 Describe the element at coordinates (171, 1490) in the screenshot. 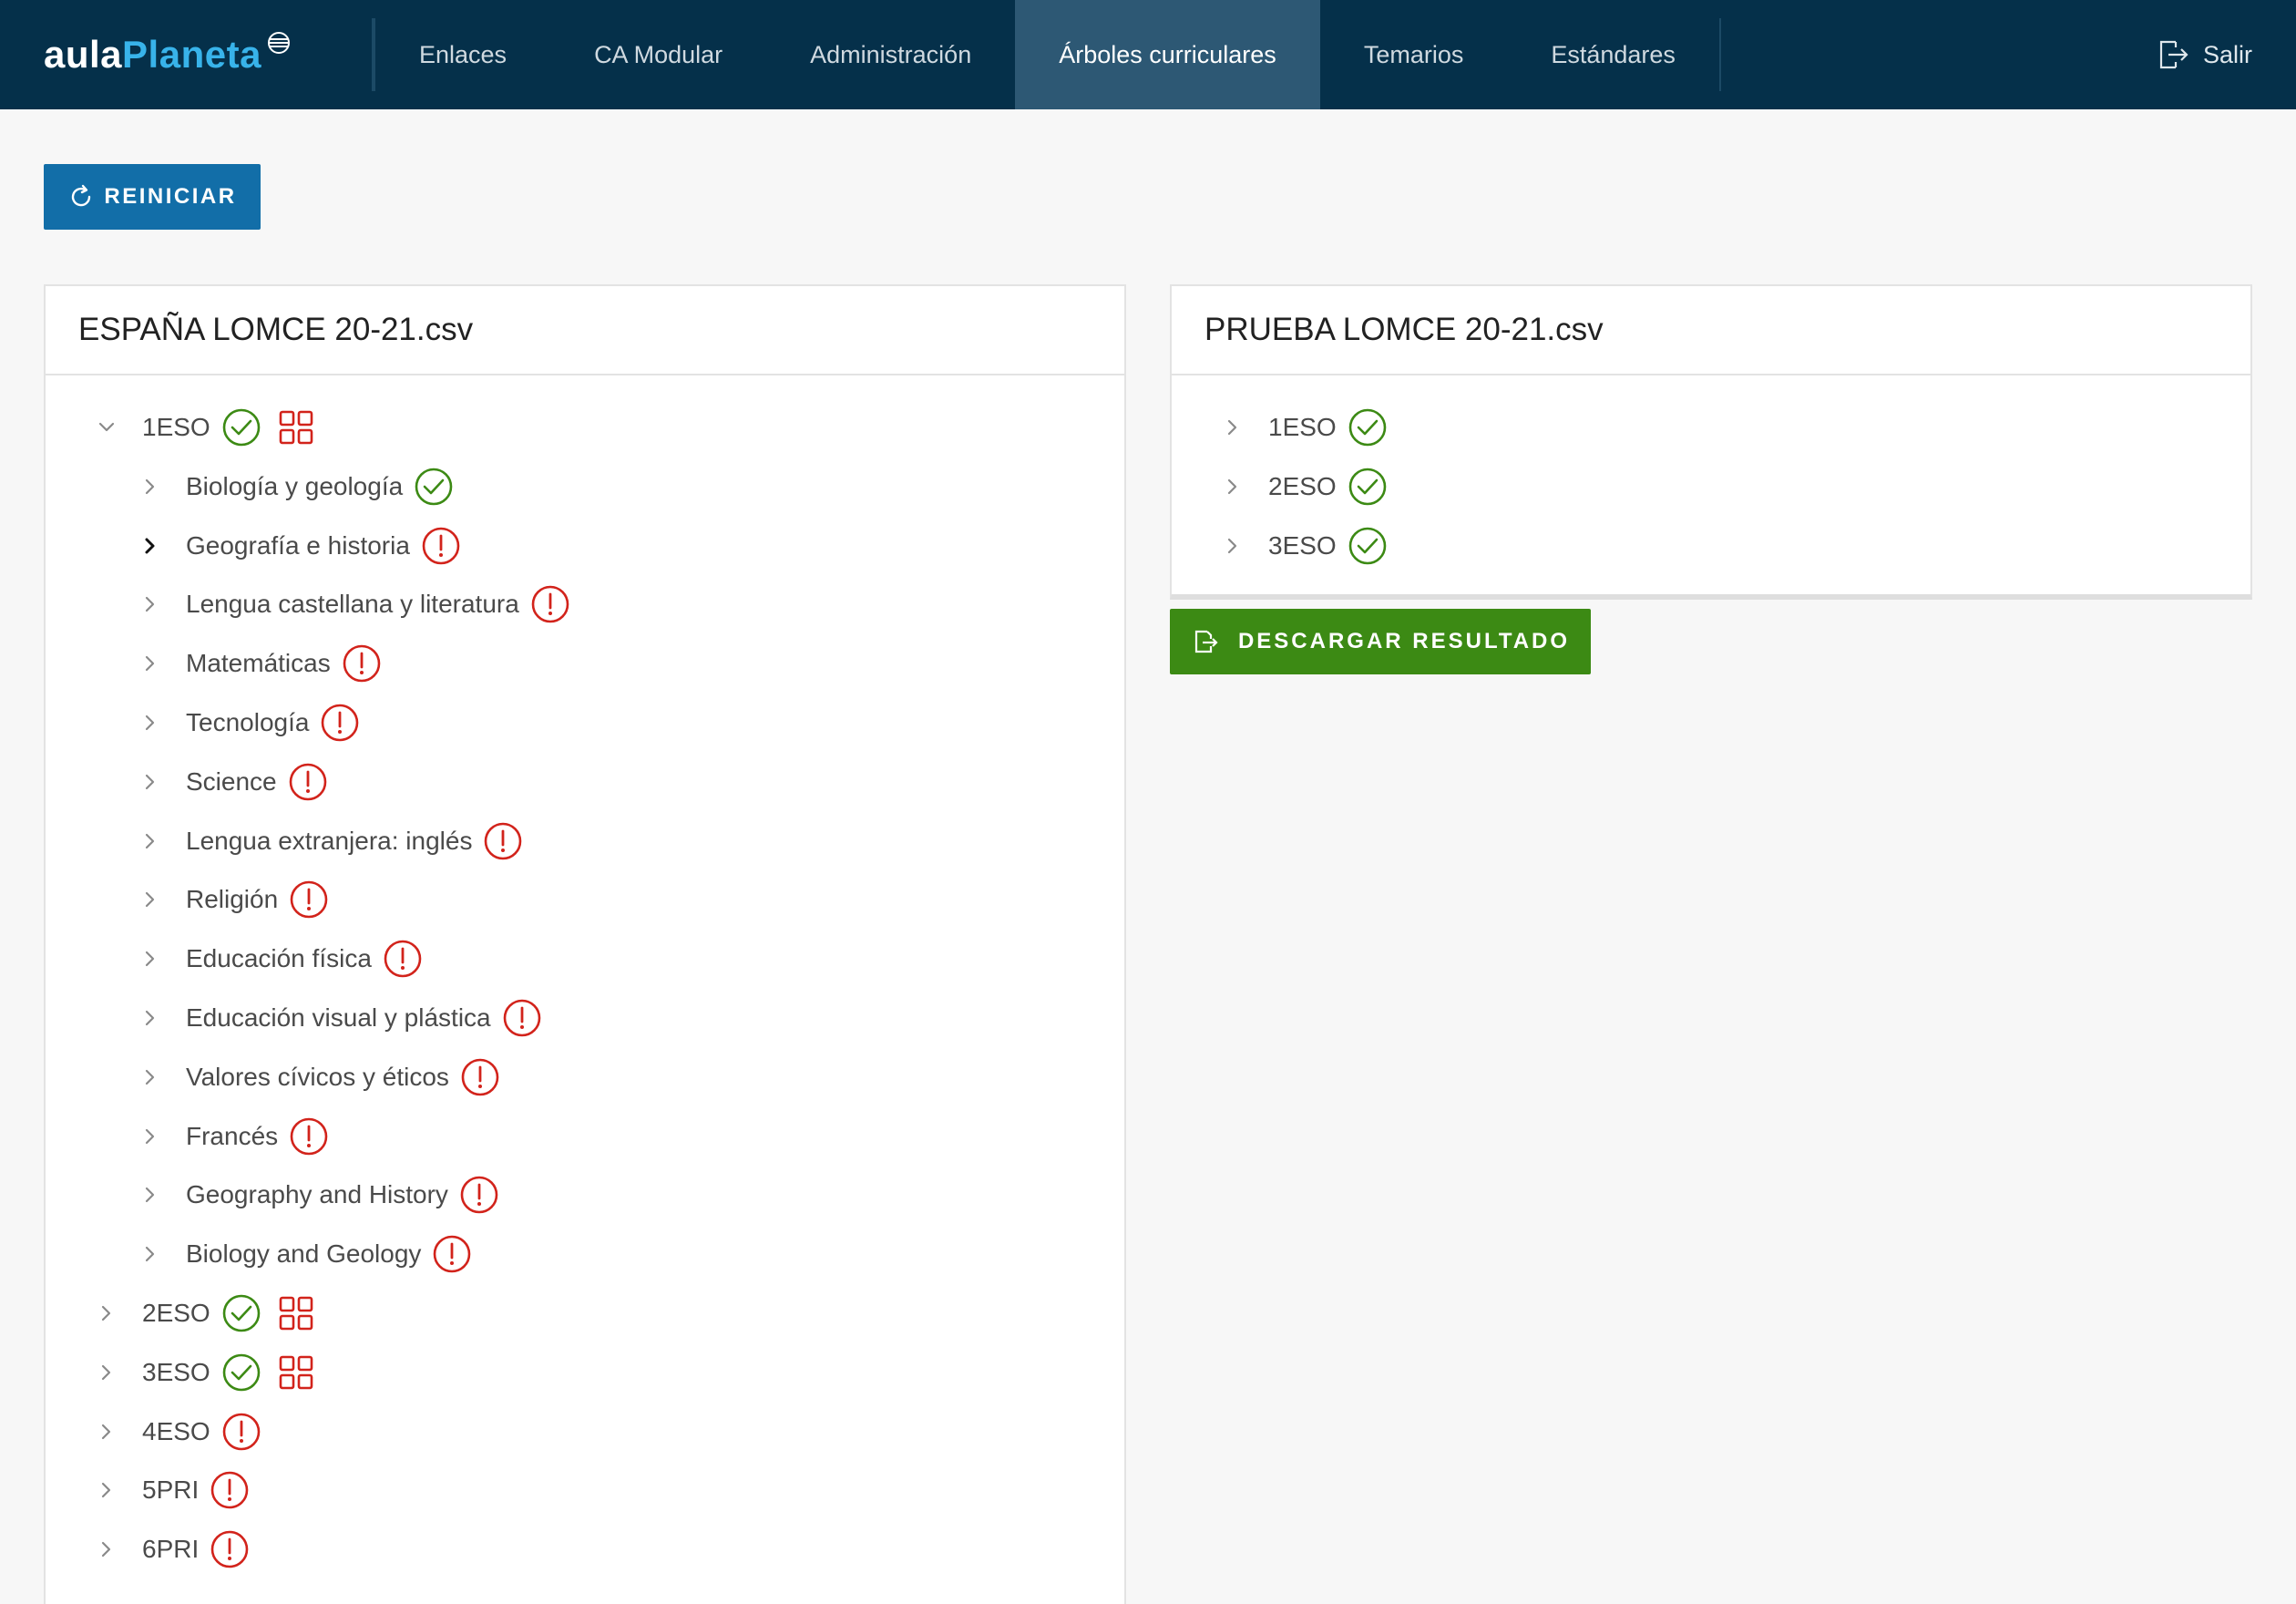

I see `tree-node-label: 5PRI` at that location.